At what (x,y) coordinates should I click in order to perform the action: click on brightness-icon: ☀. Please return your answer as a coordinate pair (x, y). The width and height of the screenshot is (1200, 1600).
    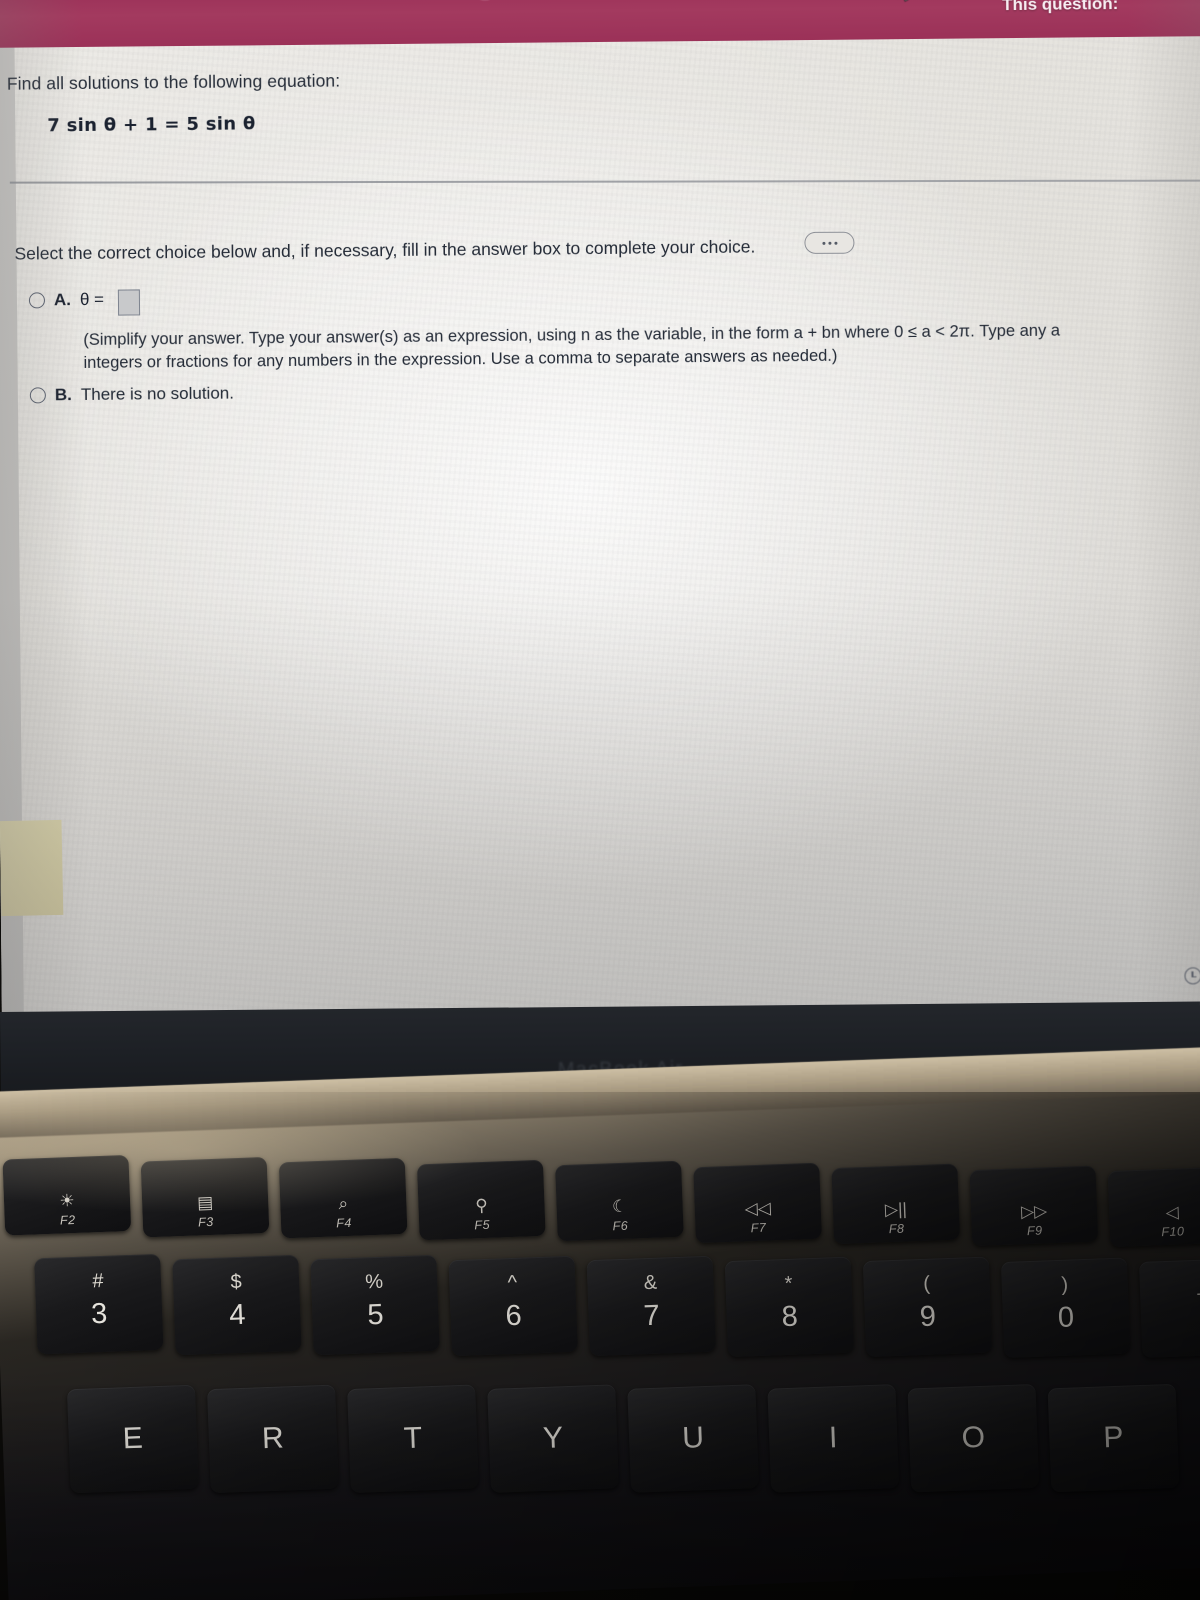
    Looking at the image, I should click on (67, 1200).